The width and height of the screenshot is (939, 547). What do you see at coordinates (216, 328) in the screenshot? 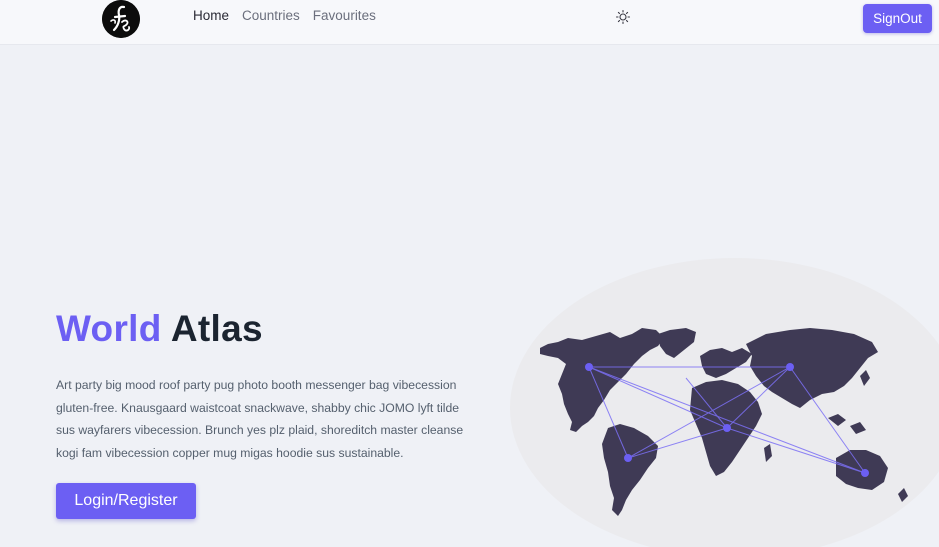
I see `hero-title-atlas: Atlas` at bounding box center [216, 328].